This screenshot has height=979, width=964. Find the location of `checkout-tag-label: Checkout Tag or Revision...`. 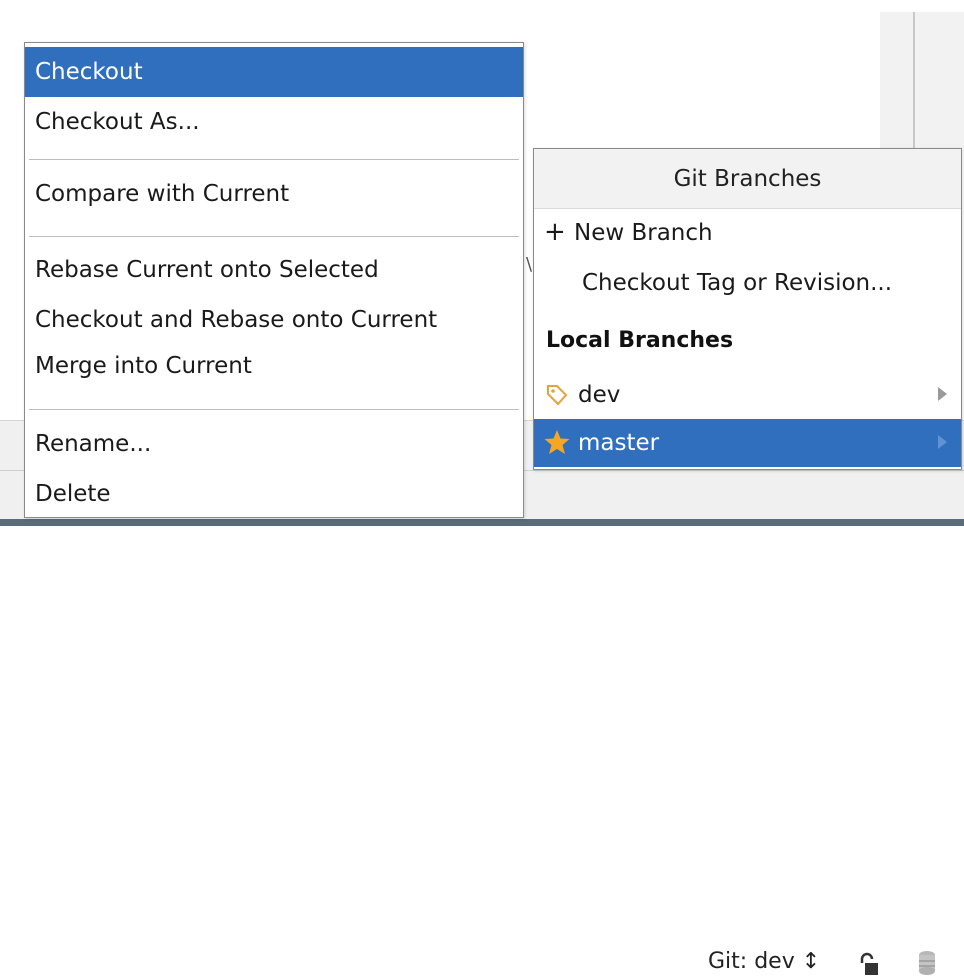

checkout-tag-label: Checkout Tag or Revision... is located at coordinates (737, 283).